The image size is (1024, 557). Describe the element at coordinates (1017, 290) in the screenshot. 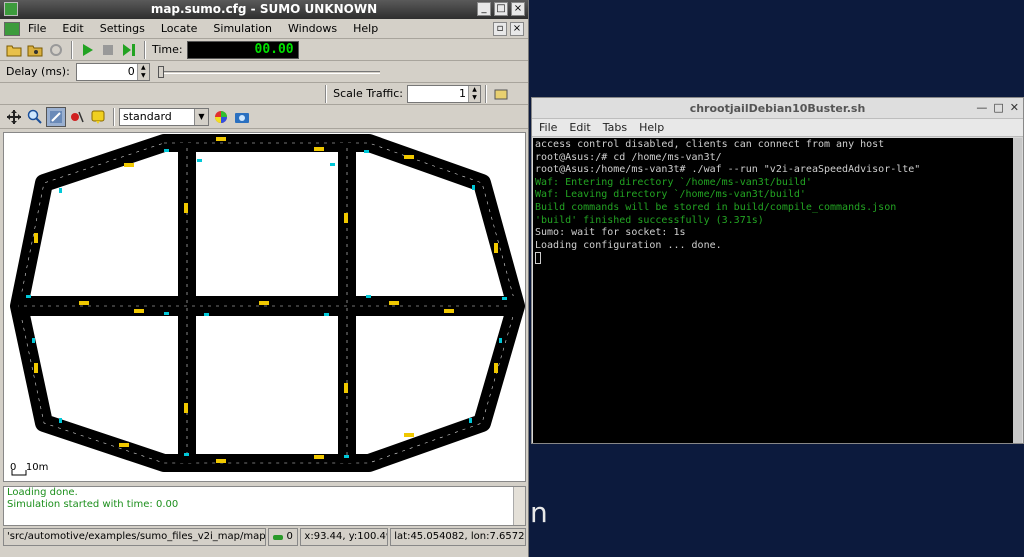

I see `terminal-scrollbar` at that location.